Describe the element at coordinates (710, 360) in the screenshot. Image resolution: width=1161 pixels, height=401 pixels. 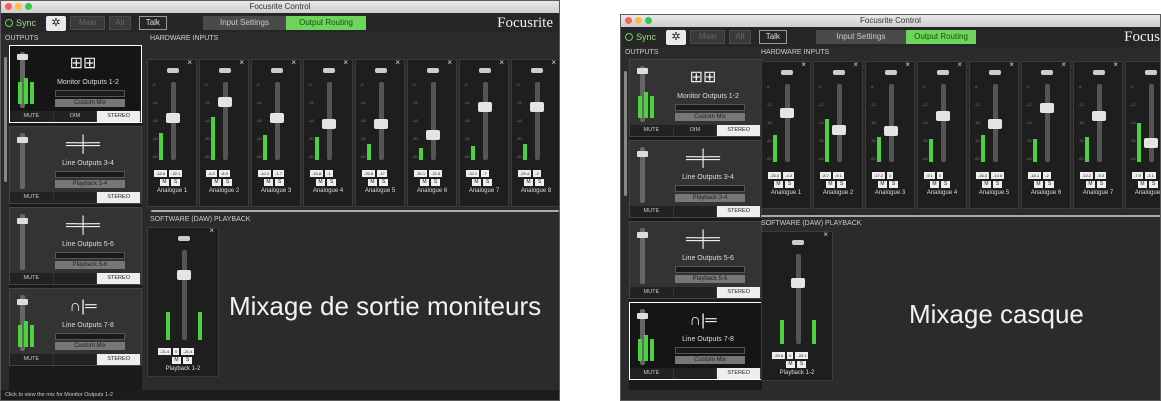
I see `output-mix-label: Custom Mix` at that location.